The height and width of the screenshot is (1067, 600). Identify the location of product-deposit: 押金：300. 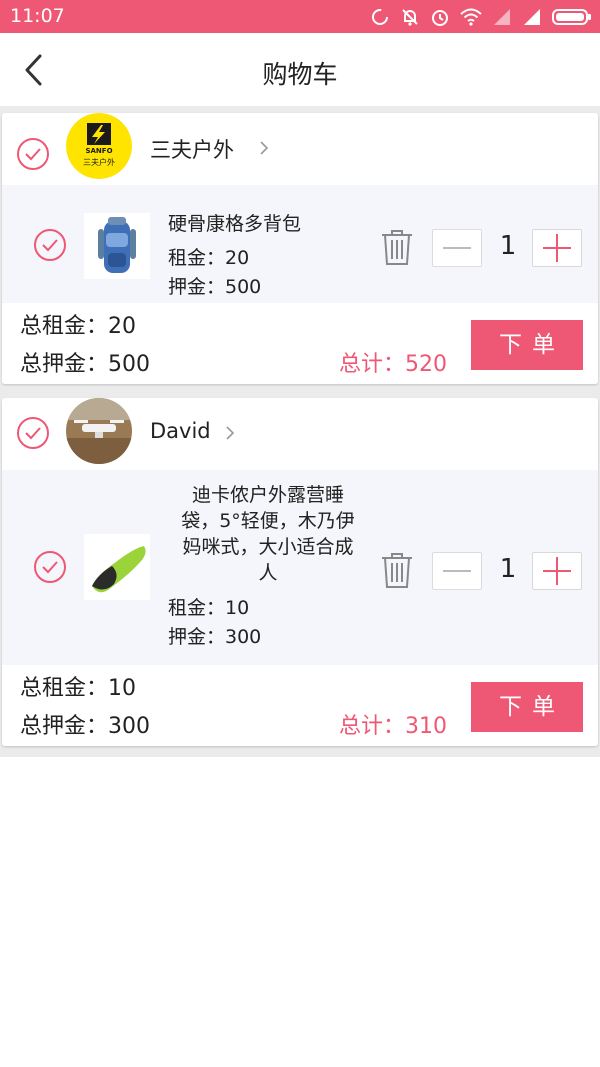
(215, 637).